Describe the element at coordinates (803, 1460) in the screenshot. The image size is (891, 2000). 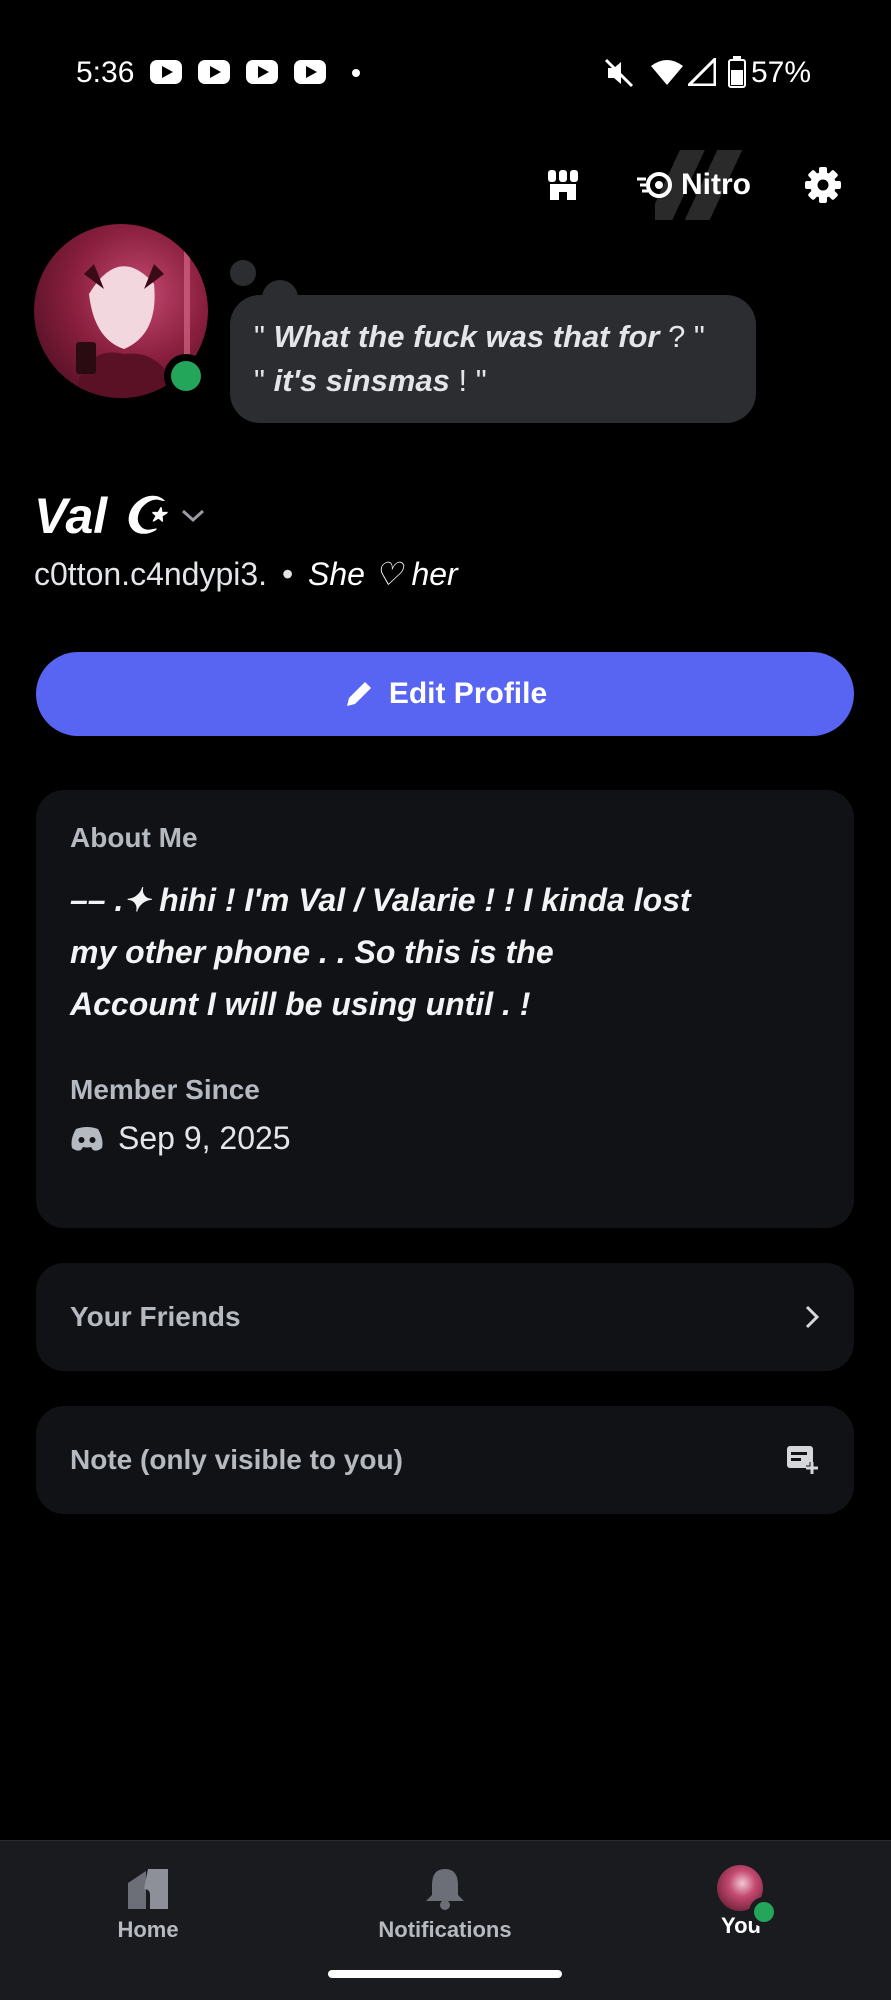
I see `add-note-icon` at that location.